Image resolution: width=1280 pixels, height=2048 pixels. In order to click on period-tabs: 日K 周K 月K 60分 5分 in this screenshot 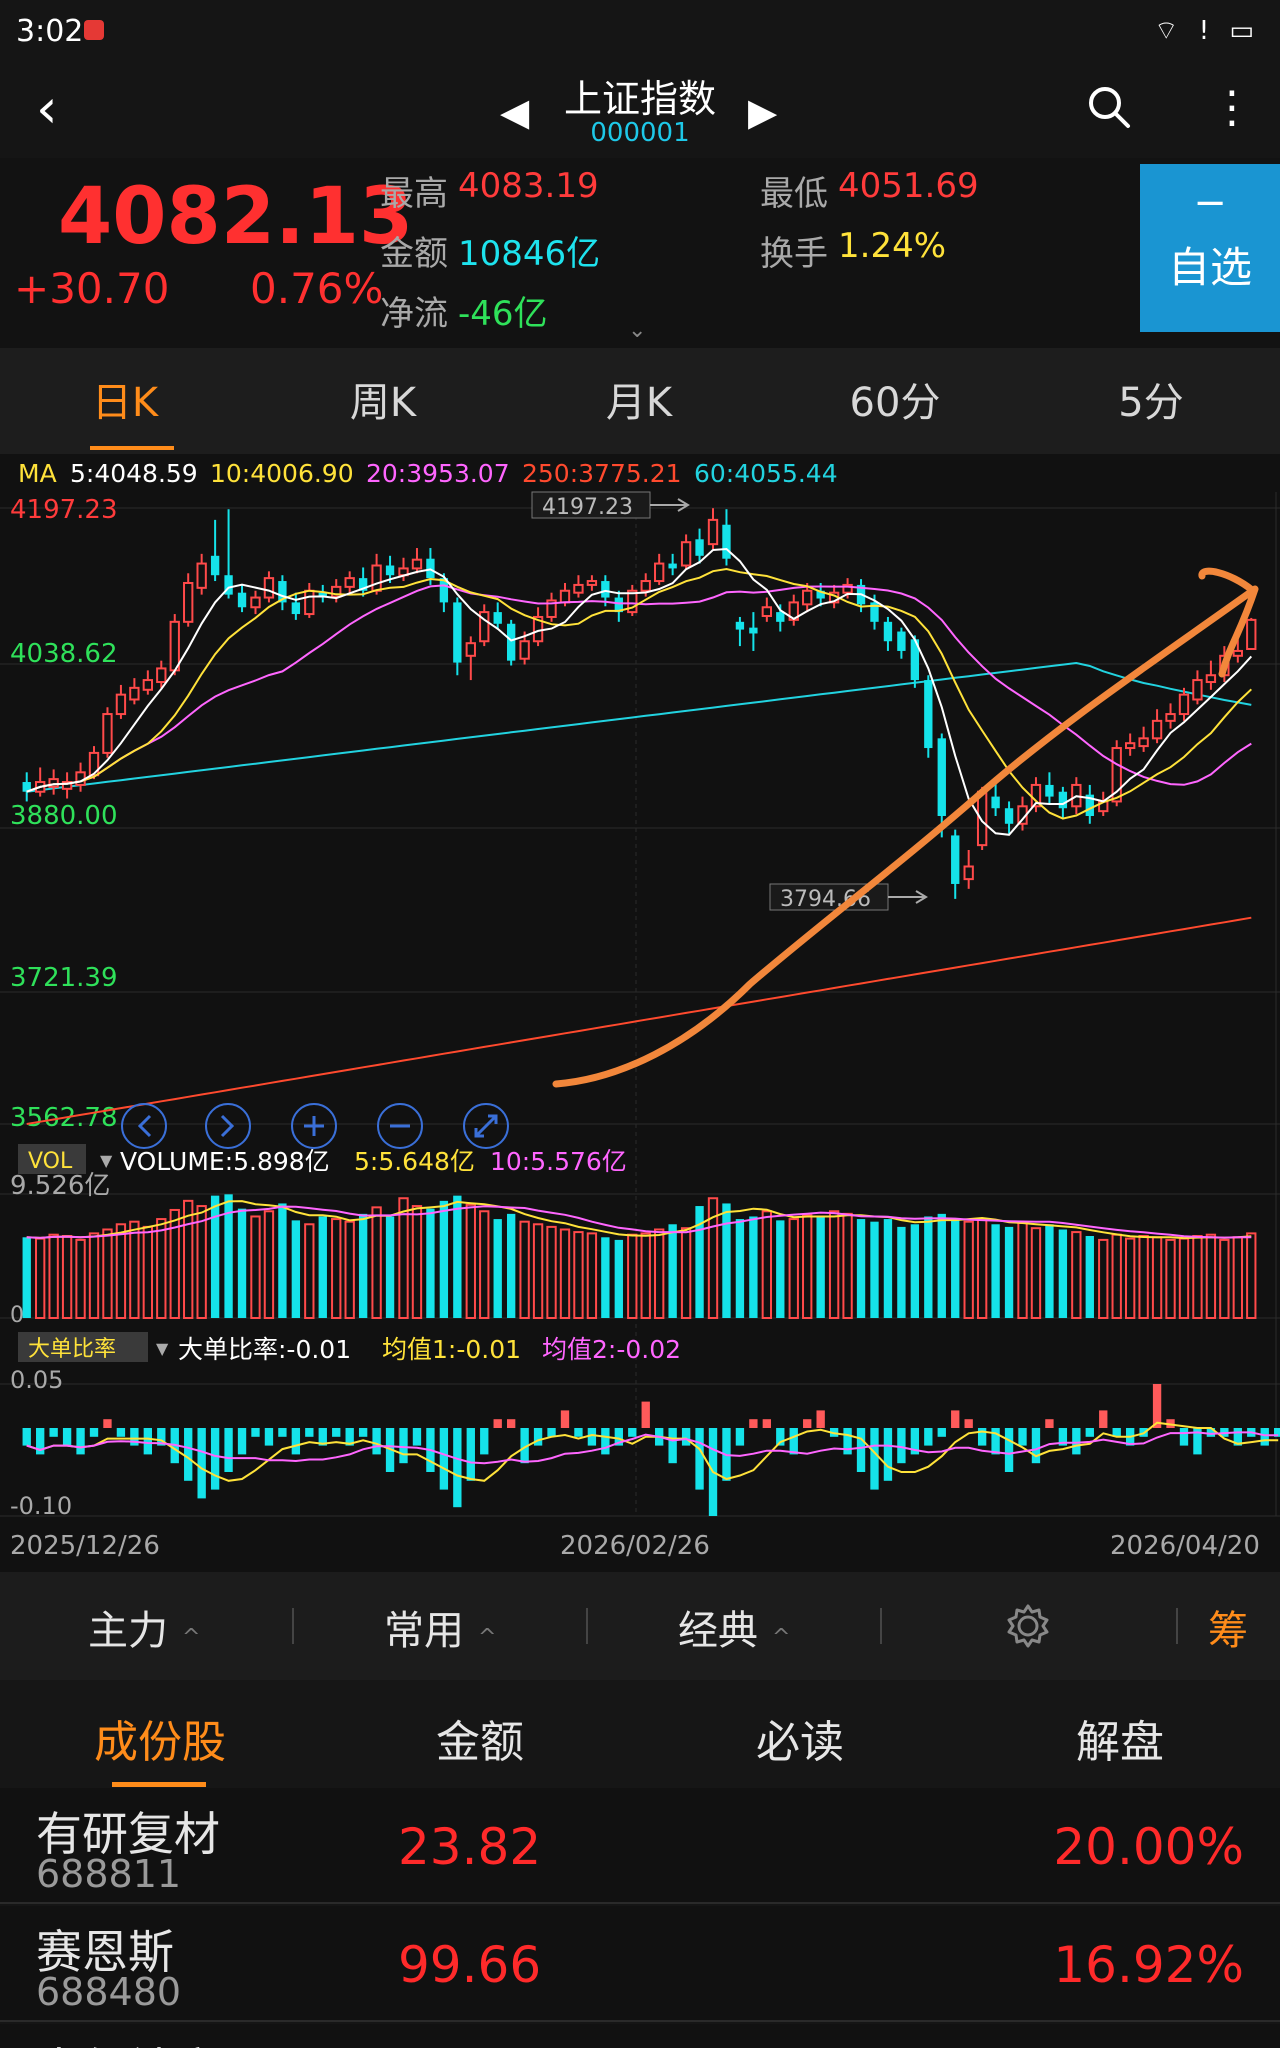, I will do `click(640, 401)`.